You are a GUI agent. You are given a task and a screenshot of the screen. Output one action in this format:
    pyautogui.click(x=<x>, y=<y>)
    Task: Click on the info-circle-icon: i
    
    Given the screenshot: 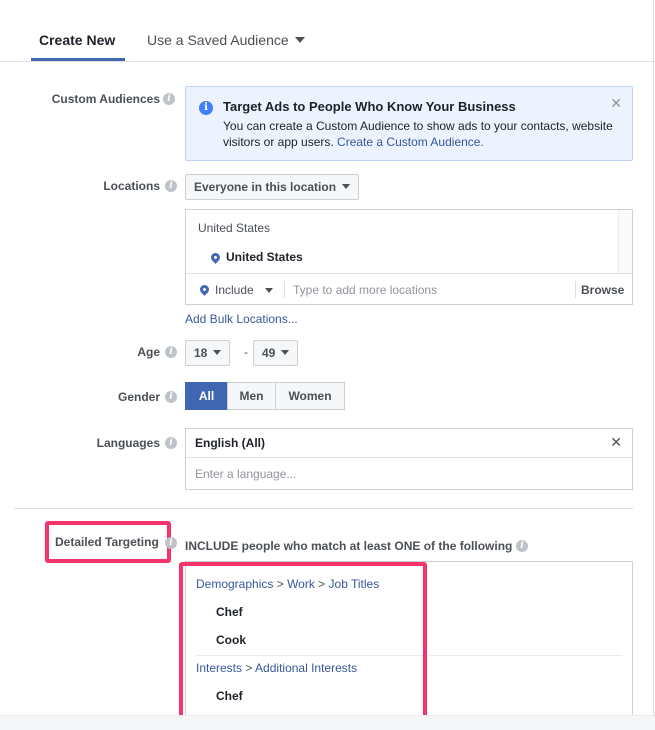 What is the action you would take?
    pyautogui.click(x=206, y=108)
    